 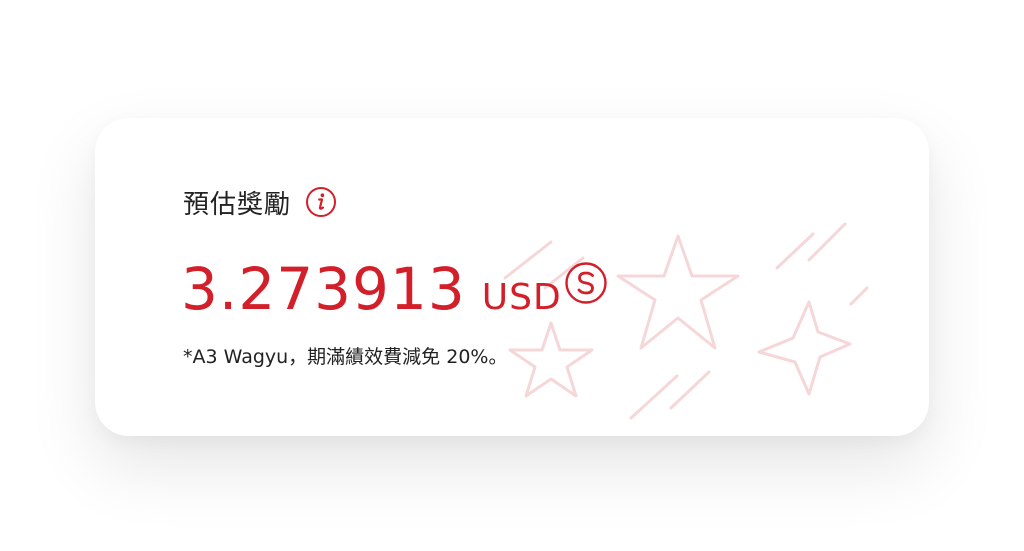 I want to click on s-coin-icon, so click(x=586, y=283).